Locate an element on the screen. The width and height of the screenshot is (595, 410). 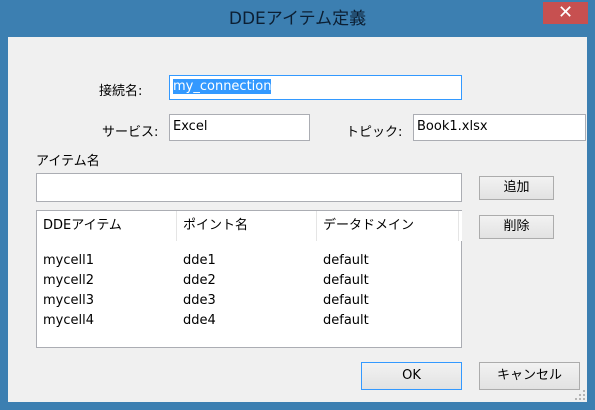
cell-dde-item: mycell4 is located at coordinates (68, 320).